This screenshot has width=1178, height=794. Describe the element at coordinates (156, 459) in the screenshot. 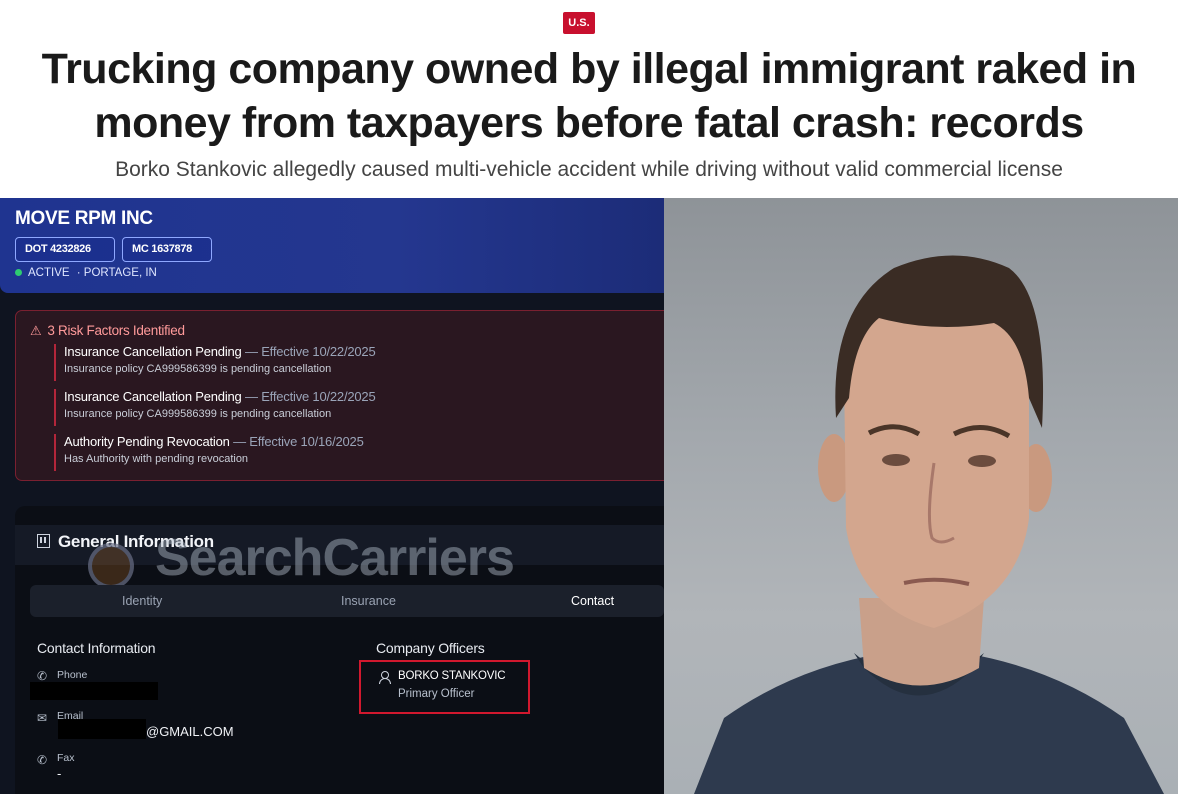

I see `risk-detail: Has Authority with pending revocation` at that location.